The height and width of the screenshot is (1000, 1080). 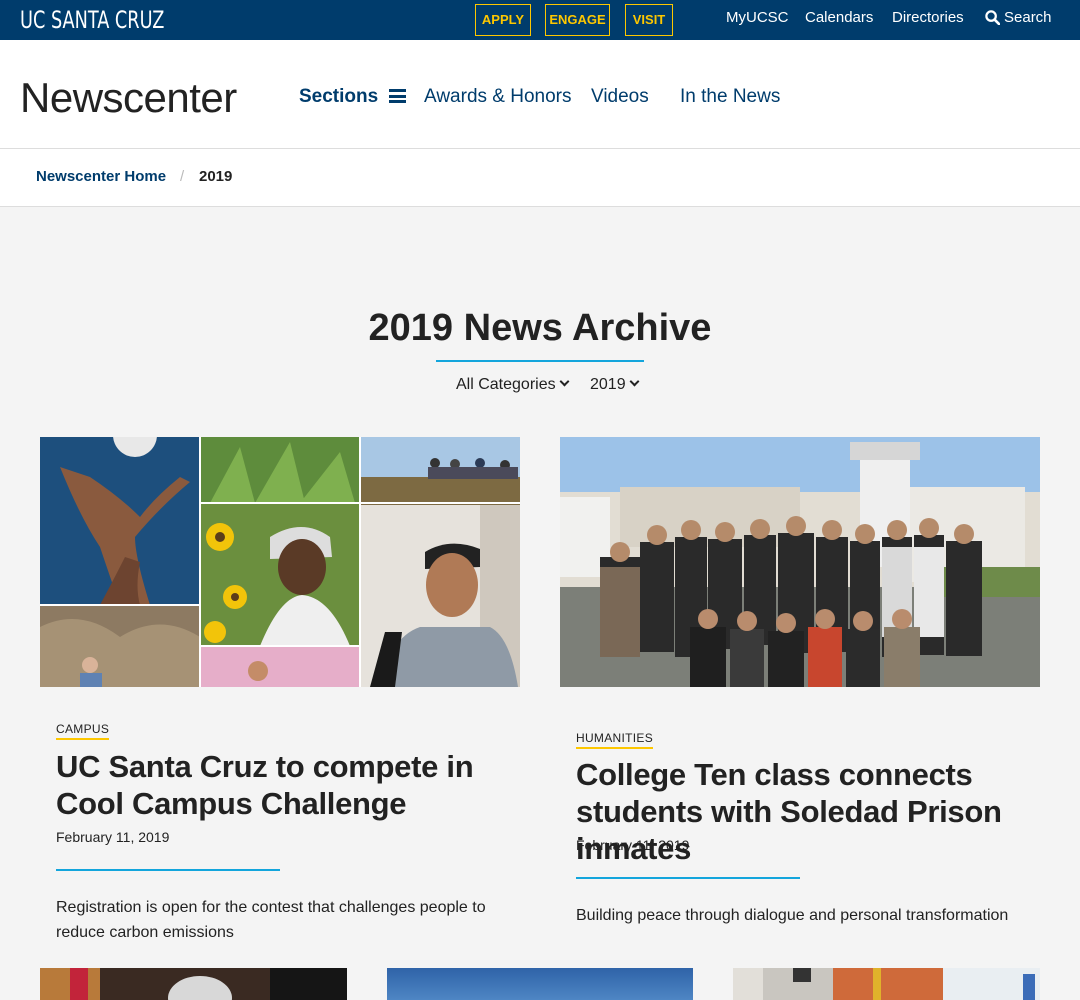 I want to click on search-button: Search, so click(x=1018, y=18).